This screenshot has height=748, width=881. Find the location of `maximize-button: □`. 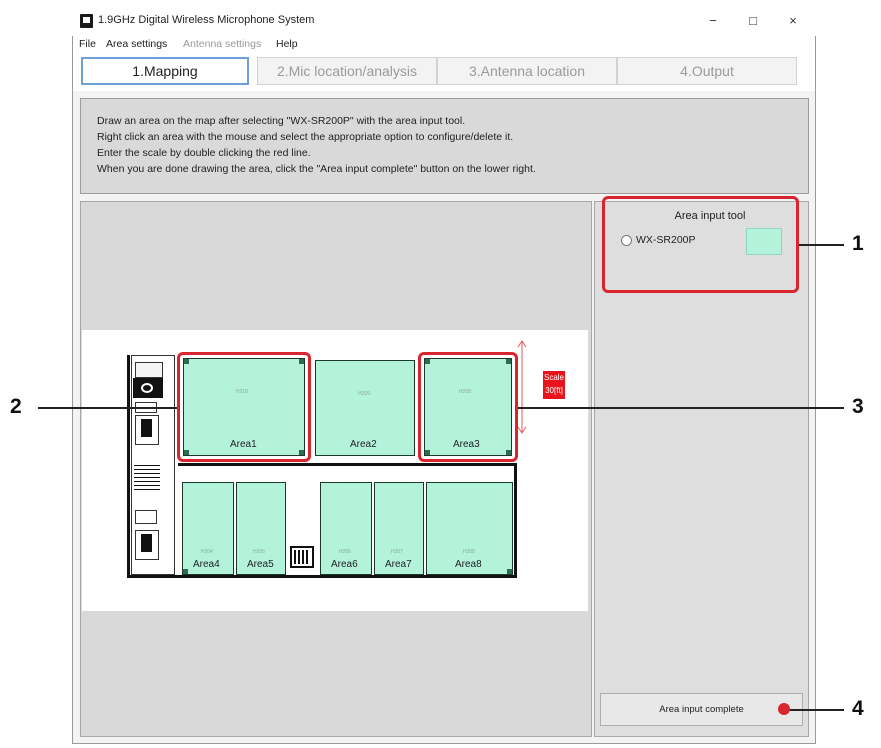

maximize-button: □ is located at coordinates (753, 21).